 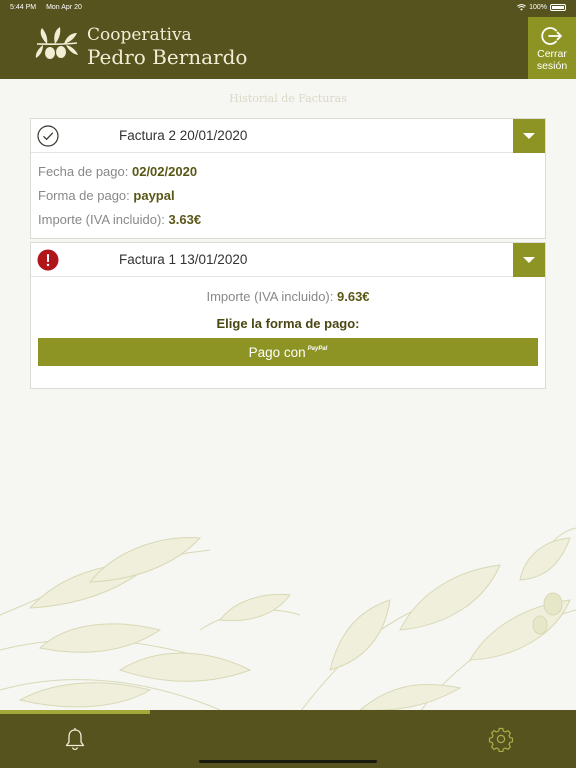 I want to click on pay-with-paypal-button: Pago con PayPal, so click(x=288, y=352).